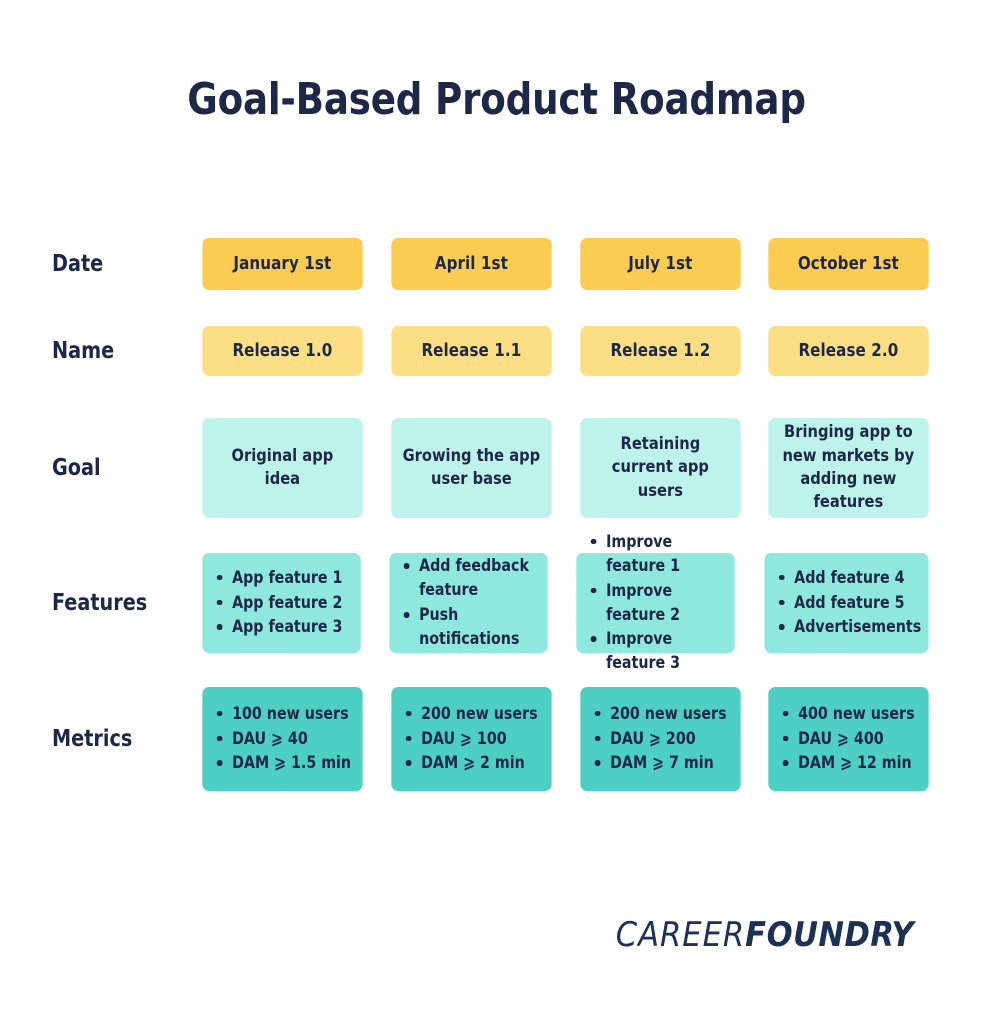 This screenshot has height=1024, width=993. I want to click on features-cell-1: App feature 1 App feature 2 App feature 3, so click(281, 603).